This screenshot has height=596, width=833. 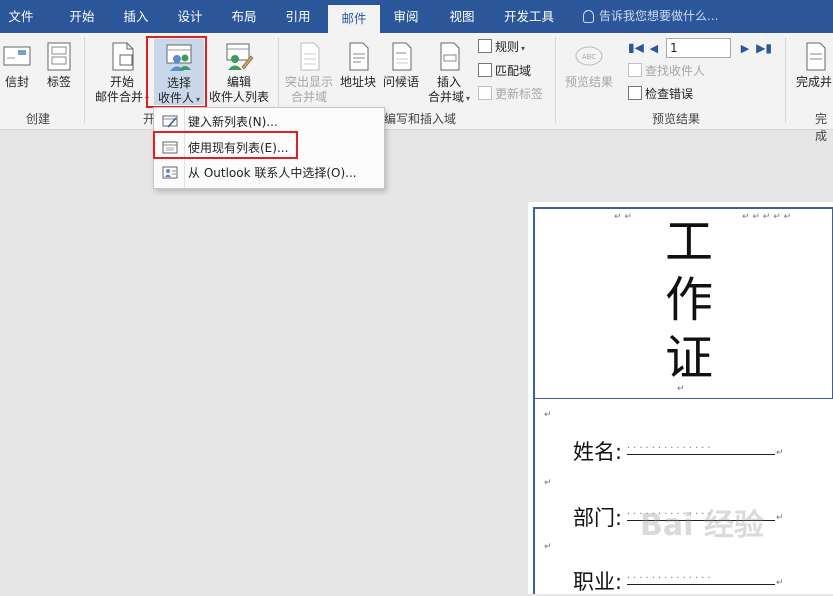 I want to click on preview-results-label: 预览结果, so click(x=588, y=82).